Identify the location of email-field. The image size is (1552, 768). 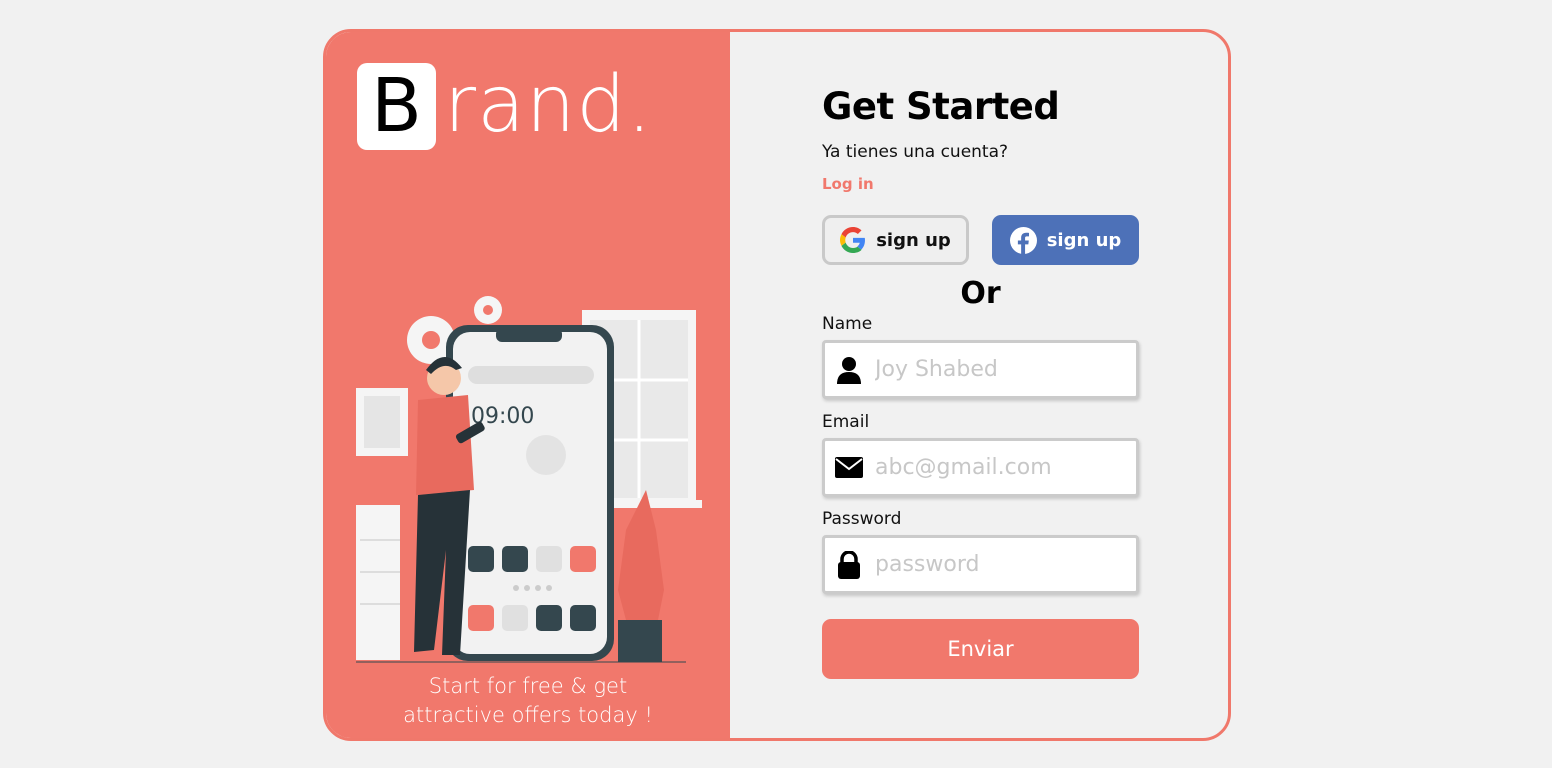
(980, 467).